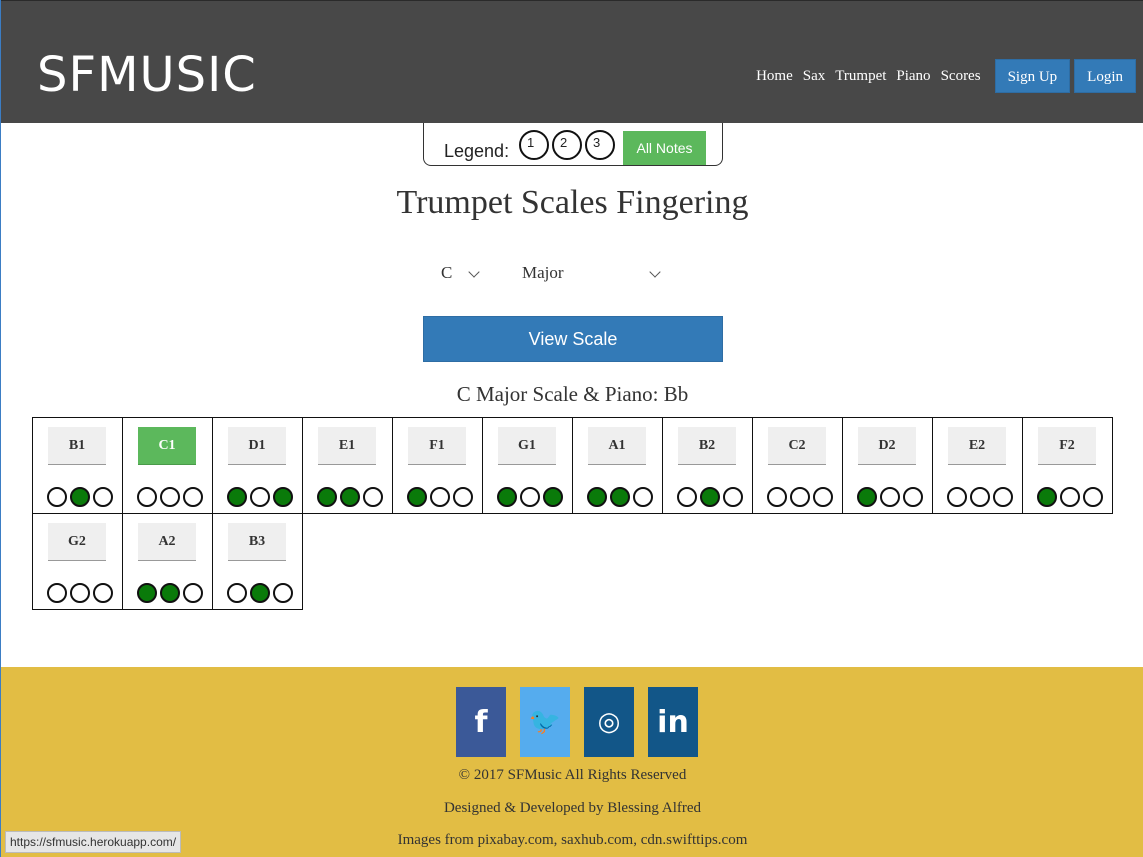 The height and width of the screenshot is (857, 1143). Describe the element at coordinates (257, 465) in the screenshot. I see `note-cell: D1` at that location.